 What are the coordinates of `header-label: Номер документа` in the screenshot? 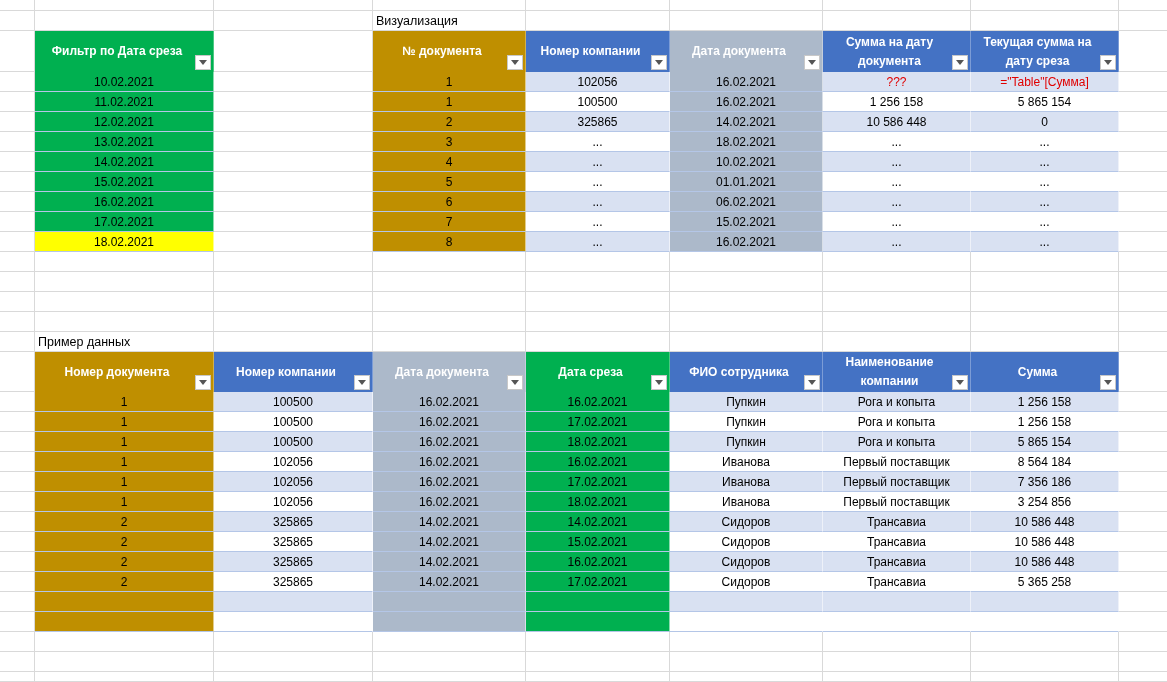 It's located at (117, 372).